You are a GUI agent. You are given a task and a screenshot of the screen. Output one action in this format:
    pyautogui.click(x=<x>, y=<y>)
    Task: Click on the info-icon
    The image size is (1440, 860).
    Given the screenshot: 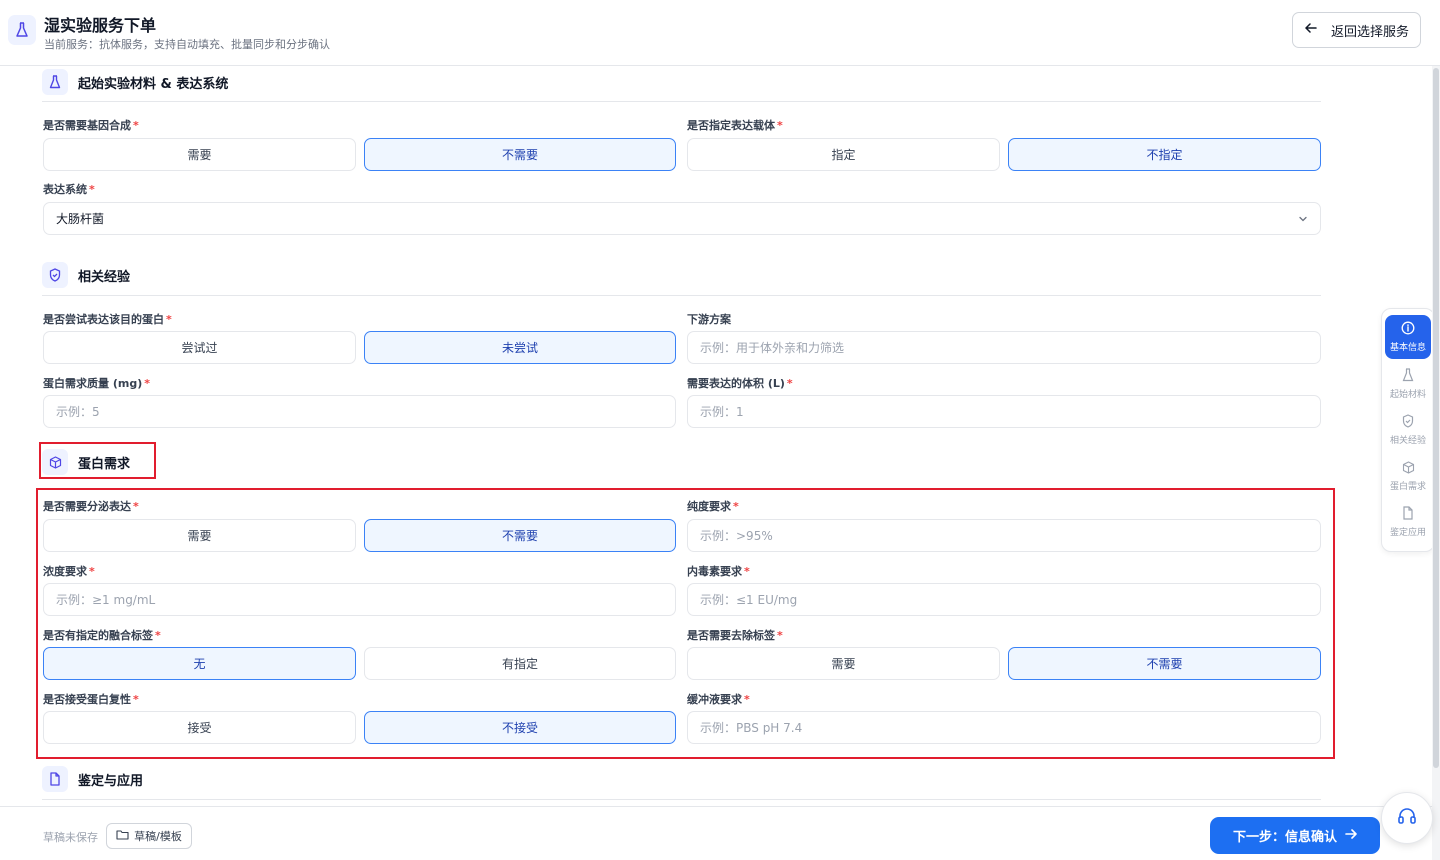 What is the action you would take?
    pyautogui.click(x=1408, y=329)
    